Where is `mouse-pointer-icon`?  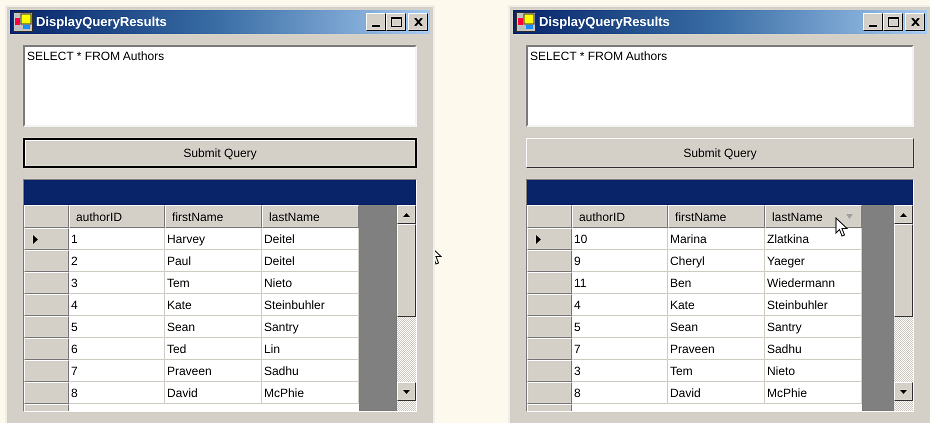
mouse-pointer-icon is located at coordinates (841, 227).